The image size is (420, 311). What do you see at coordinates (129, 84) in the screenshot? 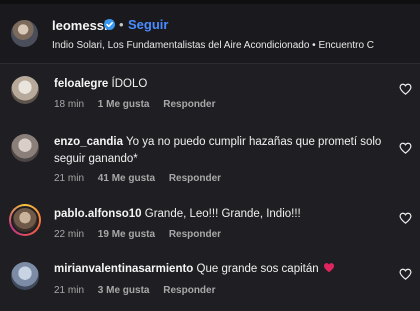
I see `comment-text: ÍDOLO` at bounding box center [129, 84].